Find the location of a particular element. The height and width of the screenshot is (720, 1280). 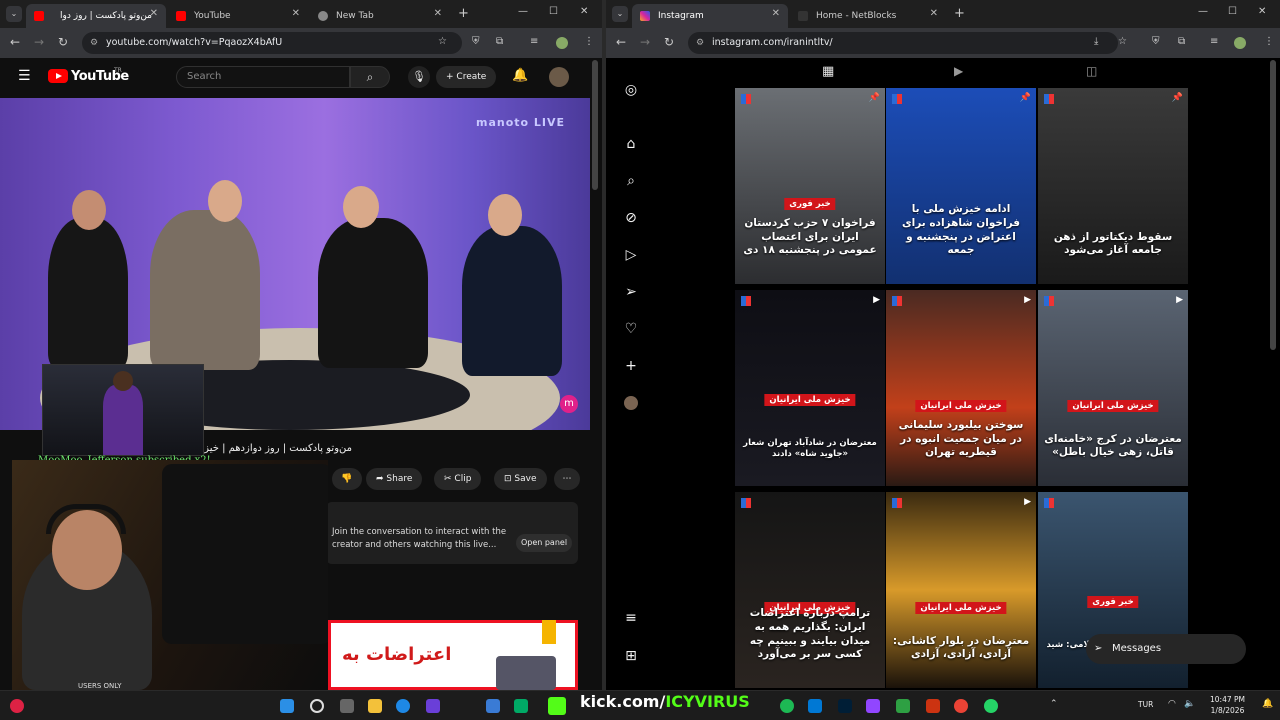

tray-overflow-icon: ⌃ is located at coordinates (1054, 704).